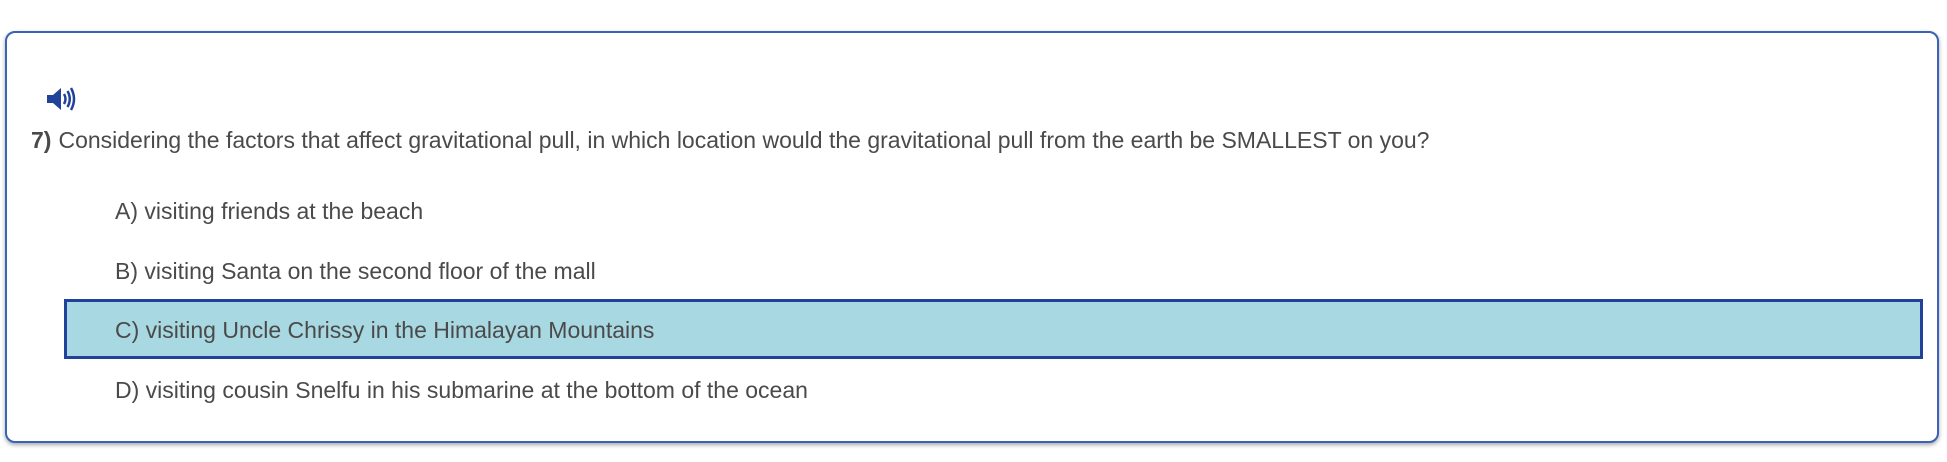 Image resolution: width=1947 pixels, height=462 pixels. What do you see at coordinates (41, 140) in the screenshot?
I see `question-number: 7)` at bounding box center [41, 140].